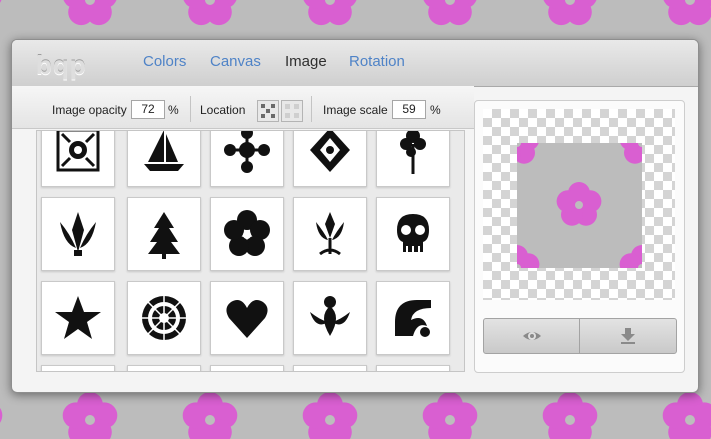 The image size is (711, 439). Describe the element at coordinates (61, 65) in the screenshot. I see `app-logo: bqp` at that location.